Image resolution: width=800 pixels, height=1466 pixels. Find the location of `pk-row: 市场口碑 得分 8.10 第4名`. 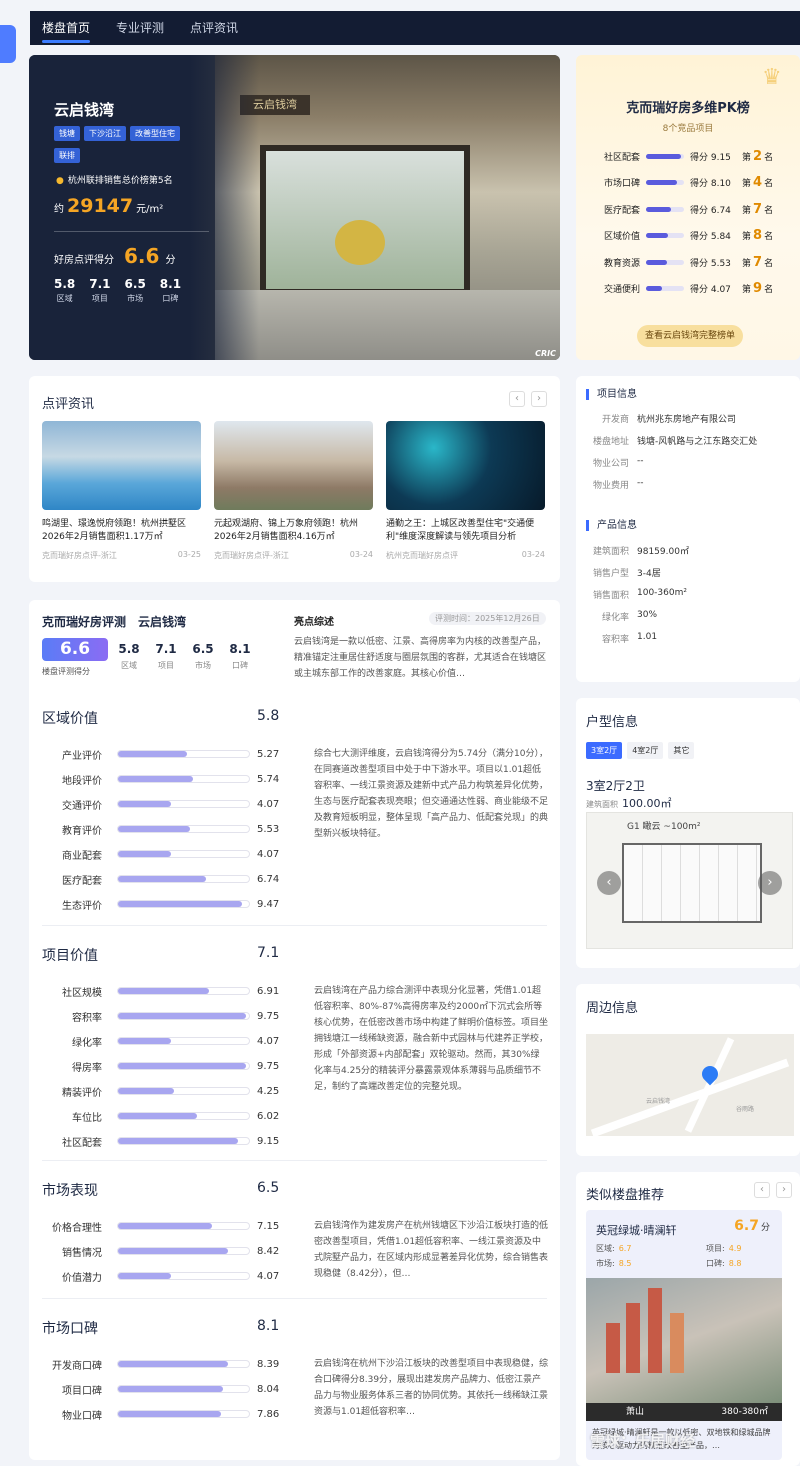

pk-row: 市场口碑 得分 8.10 第4名 is located at coordinates (689, 182).